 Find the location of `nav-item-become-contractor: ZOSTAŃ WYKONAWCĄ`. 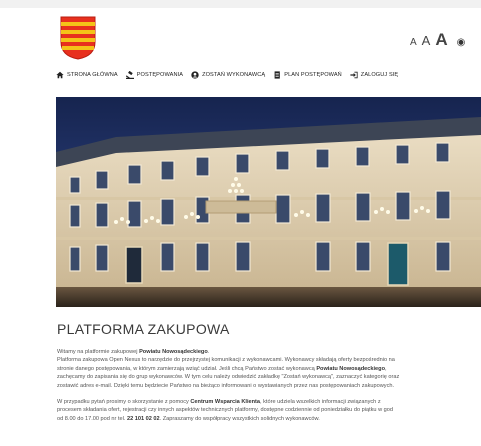

nav-item-become-contractor: ZOSTAŃ WYKONAWCĄ is located at coordinates (228, 75).